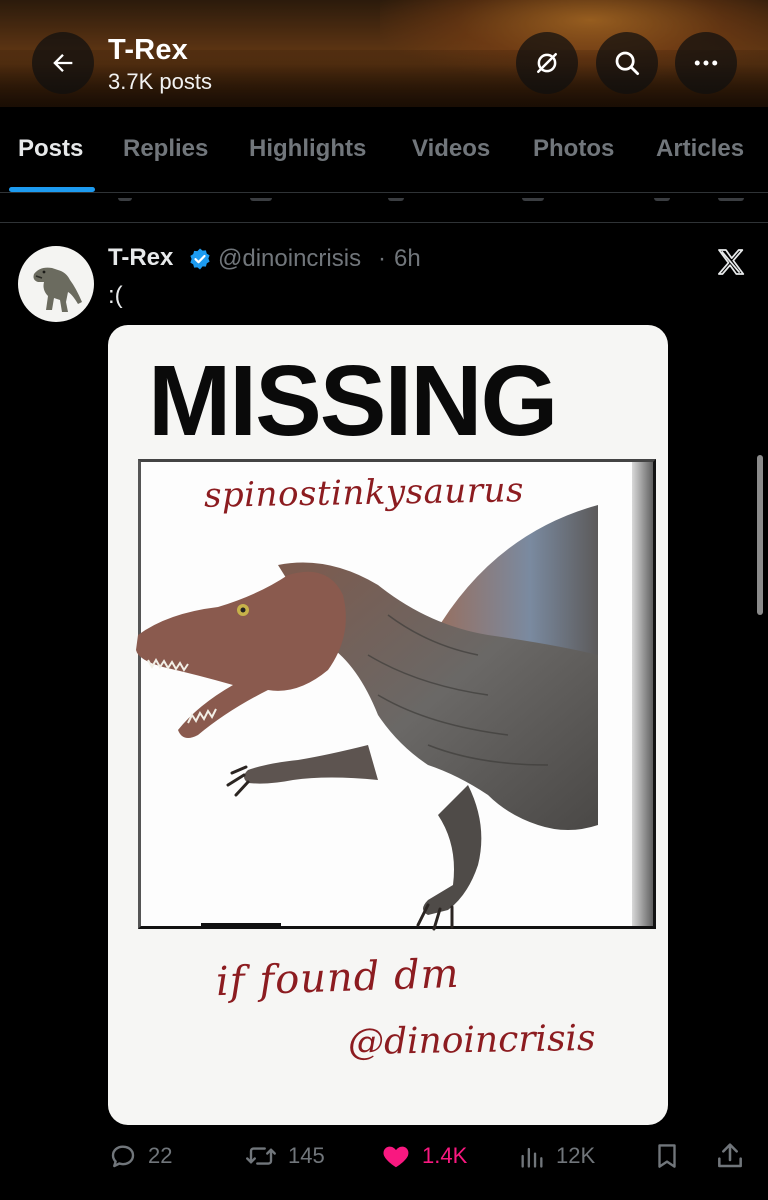 The height and width of the screenshot is (1200, 768). I want to click on tab-photos: Photos, so click(573, 149).